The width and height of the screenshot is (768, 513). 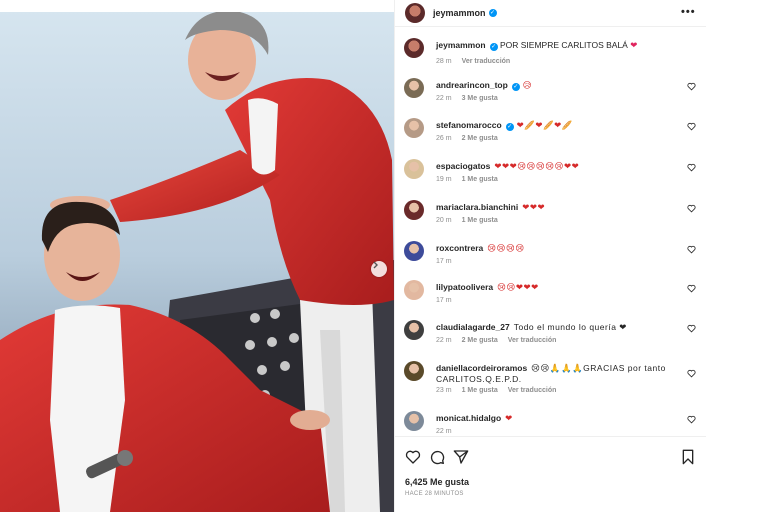 What do you see at coordinates (688, 12) in the screenshot?
I see `more-options-icon: •••` at bounding box center [688, 12].